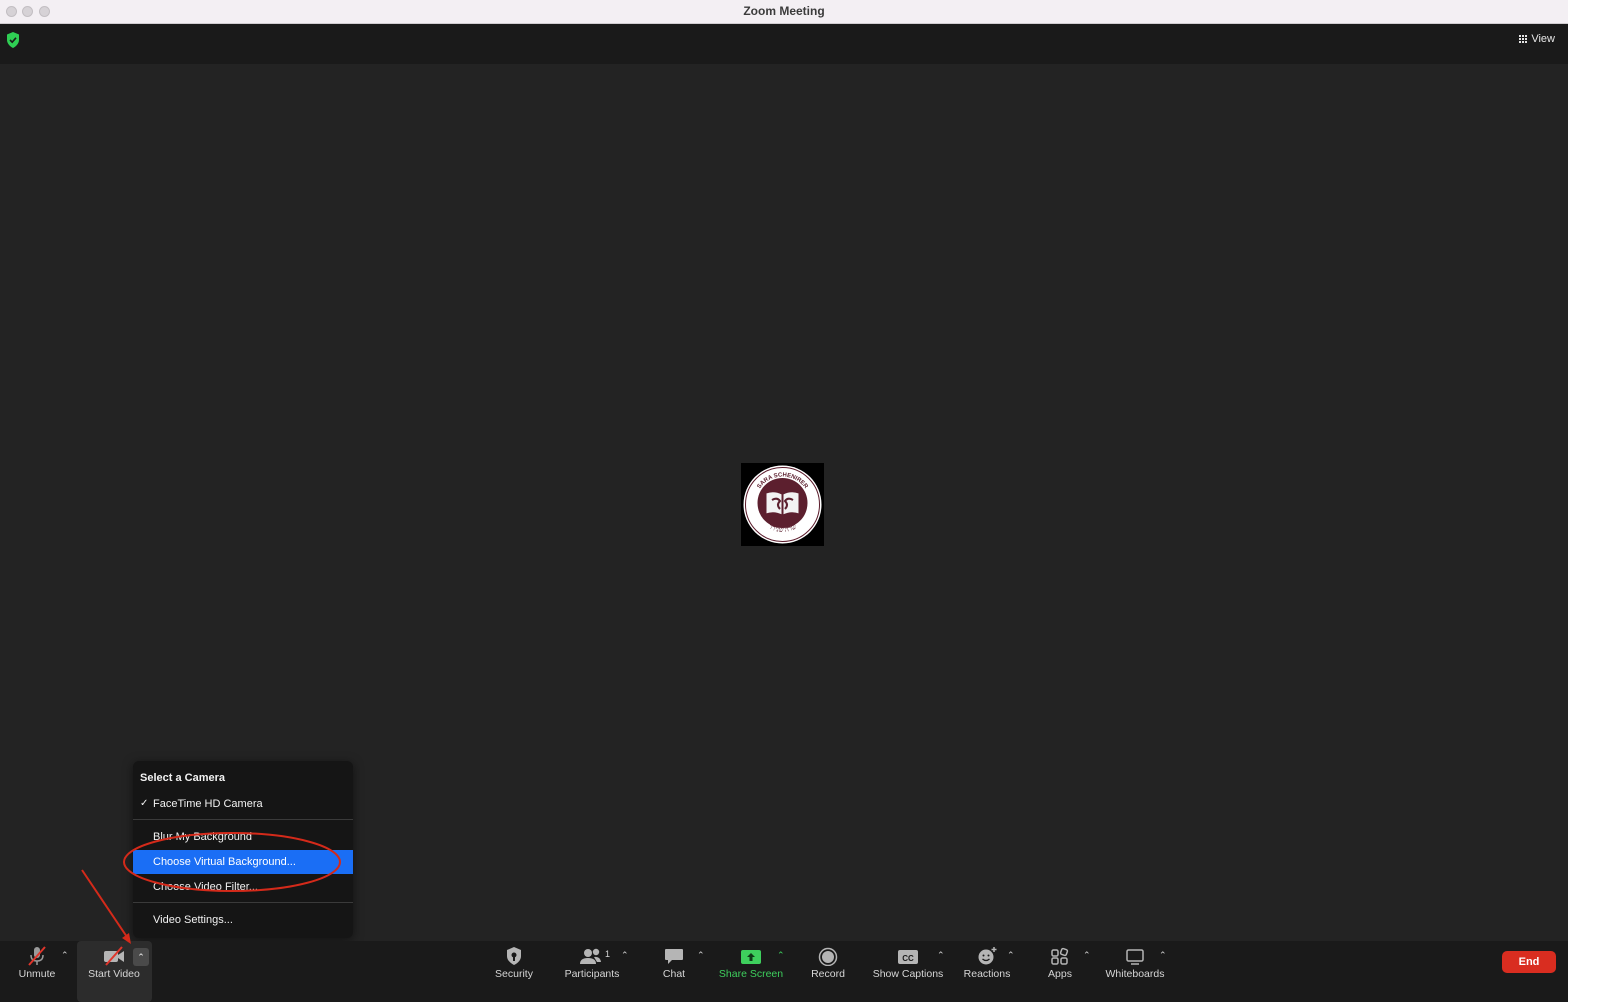 Image resolution: width=1600 pixels, height=1002 pixels. What do you see at coordinates (1060, 956) in the screenshot?
I see `apps-grid-icon` at bounding box center [1060, 956].